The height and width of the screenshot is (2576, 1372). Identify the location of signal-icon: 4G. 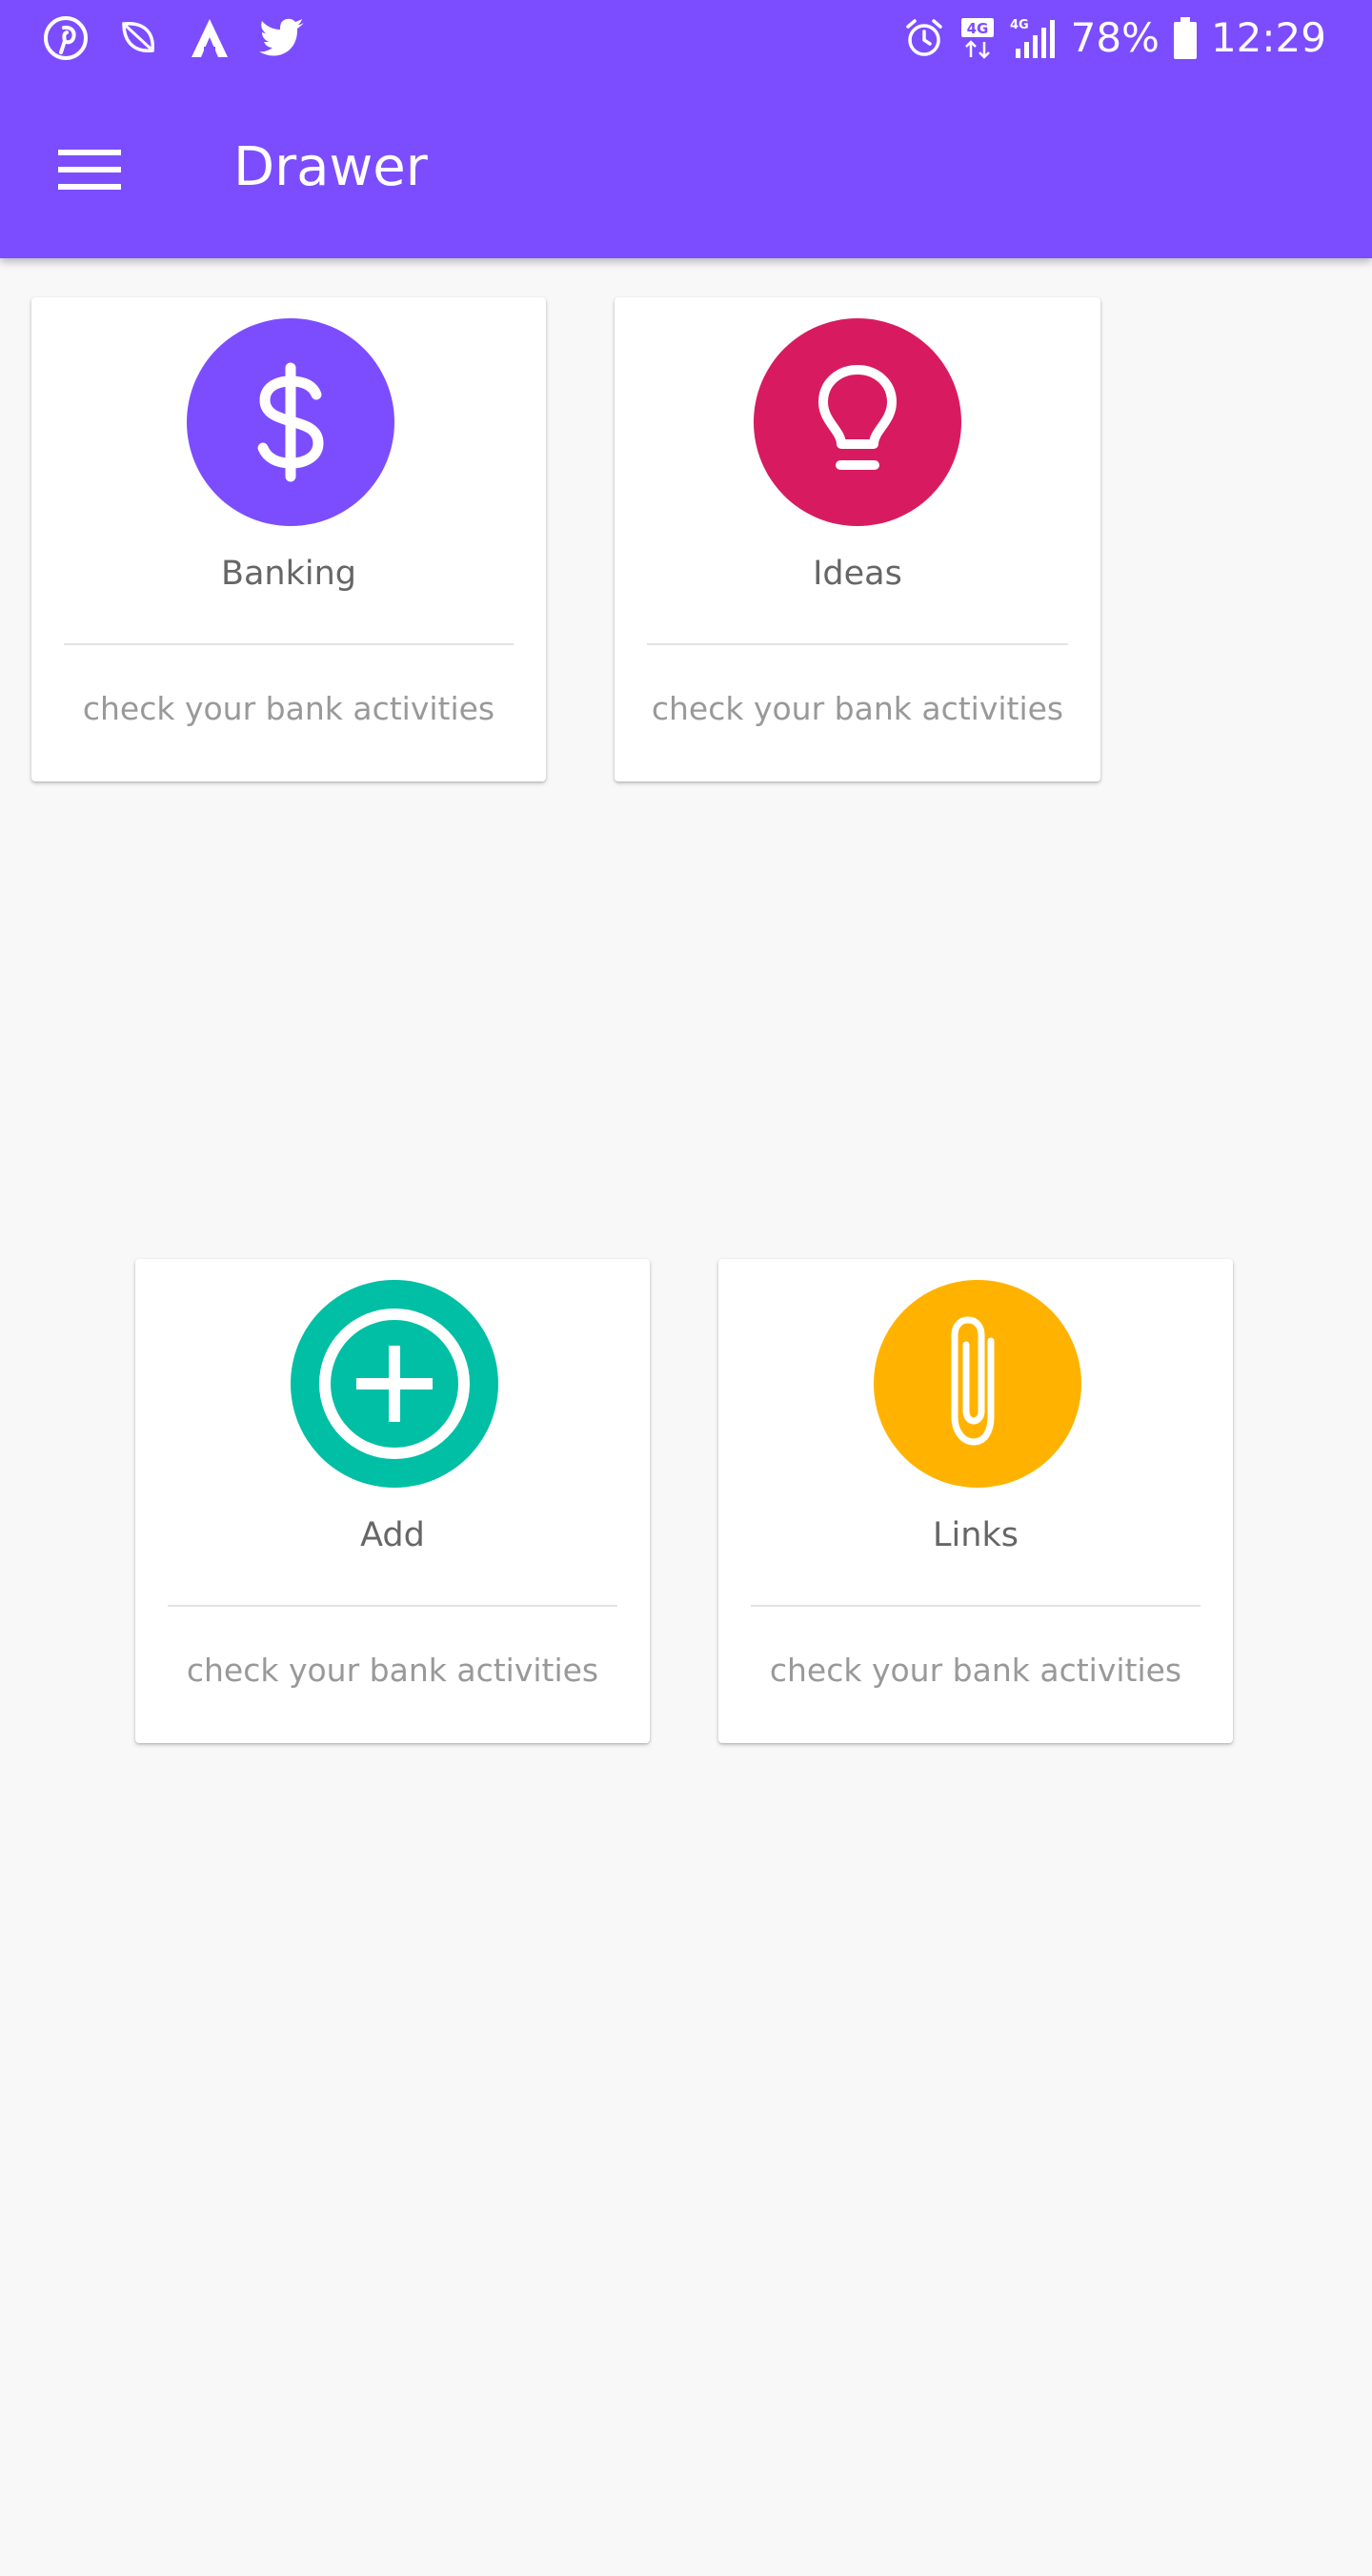
(1034, 38).